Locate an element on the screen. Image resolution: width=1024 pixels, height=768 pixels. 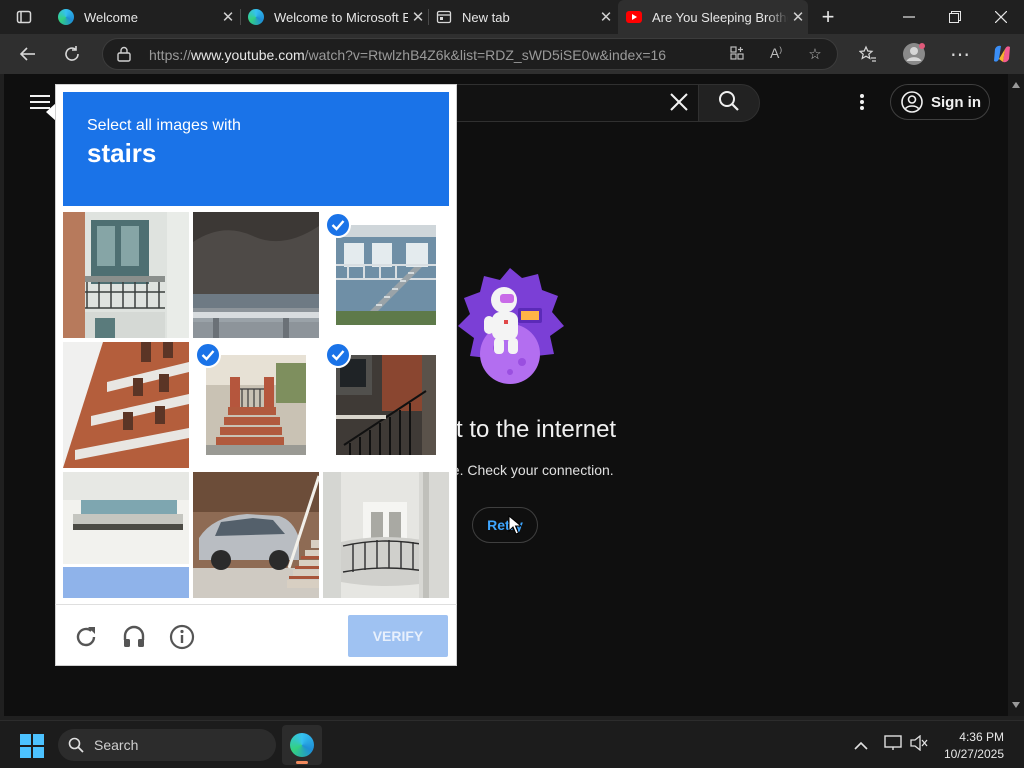
new-tab-icon is located at coordinates (444, 17).